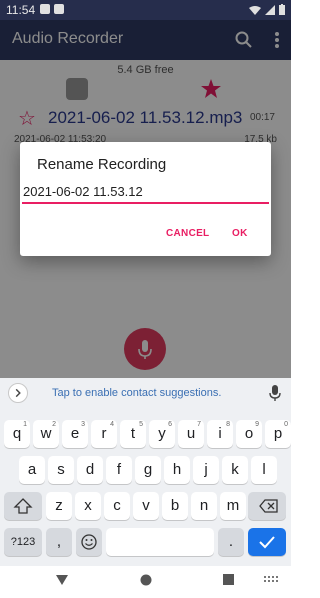 This screenshot has width=320, height=598. Describe the element at coordinates (102, 164) in the screenshot. I see `dialog-title: Rename Recording` at that location.